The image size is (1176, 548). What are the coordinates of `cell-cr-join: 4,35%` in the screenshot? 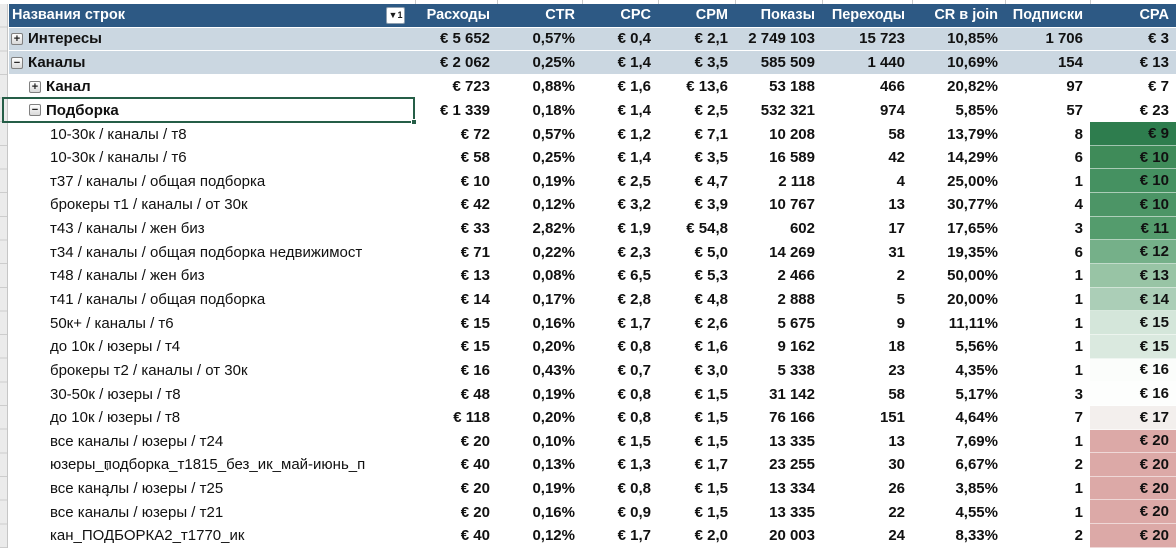 It's located at (958, 371).